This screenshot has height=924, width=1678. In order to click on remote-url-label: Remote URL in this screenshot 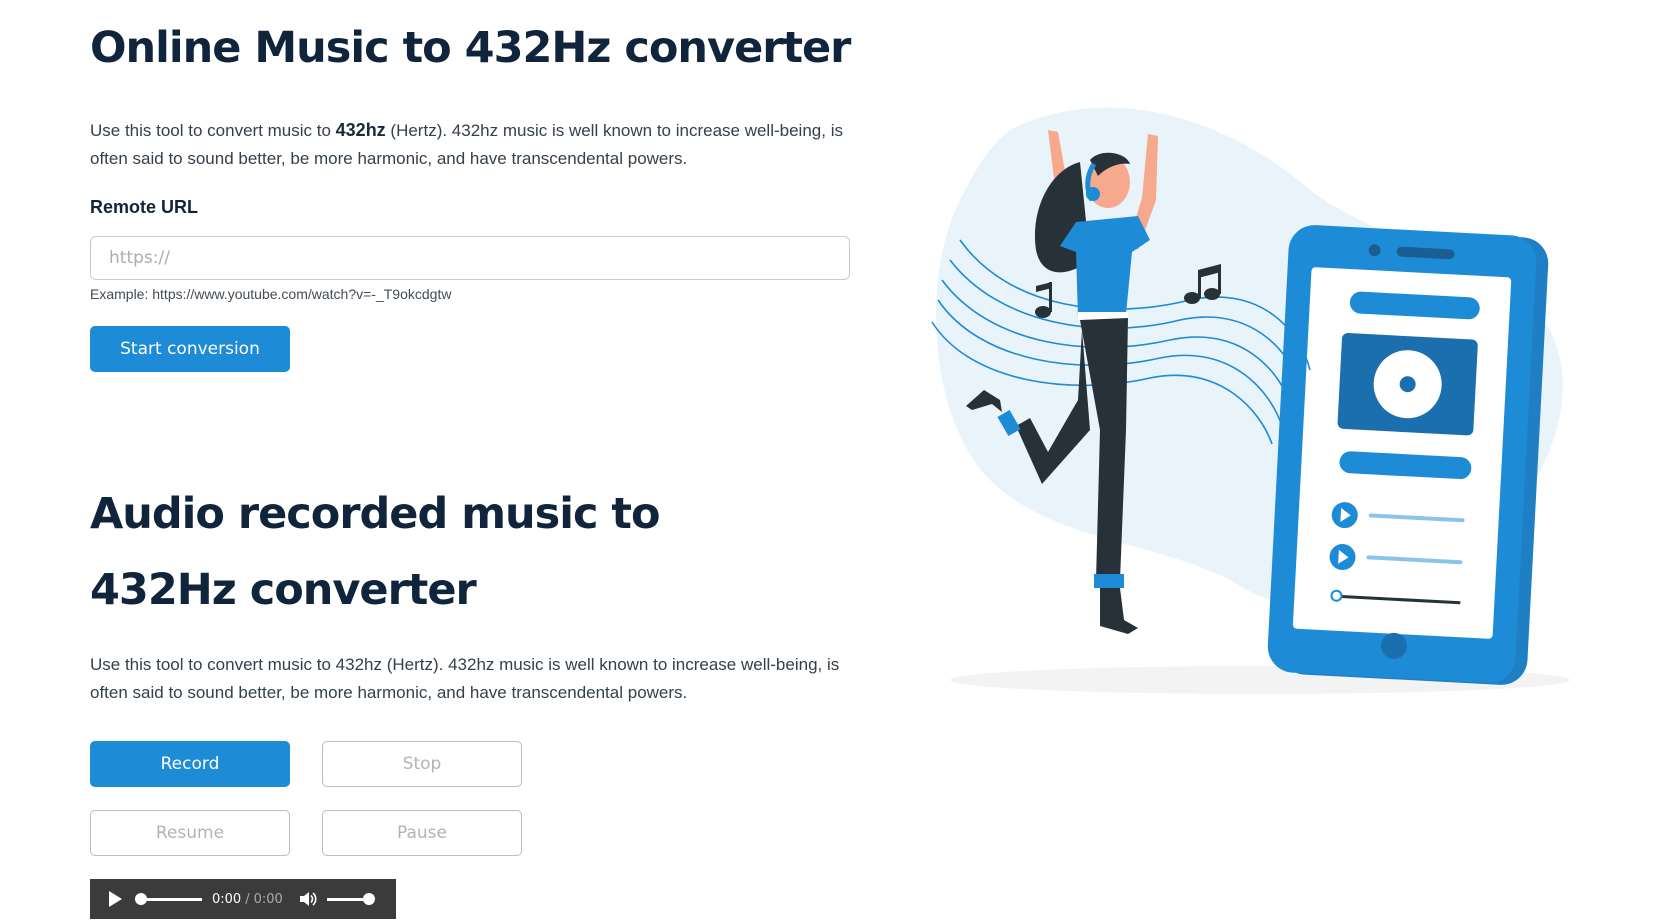, I will do `click(144, 207)`.